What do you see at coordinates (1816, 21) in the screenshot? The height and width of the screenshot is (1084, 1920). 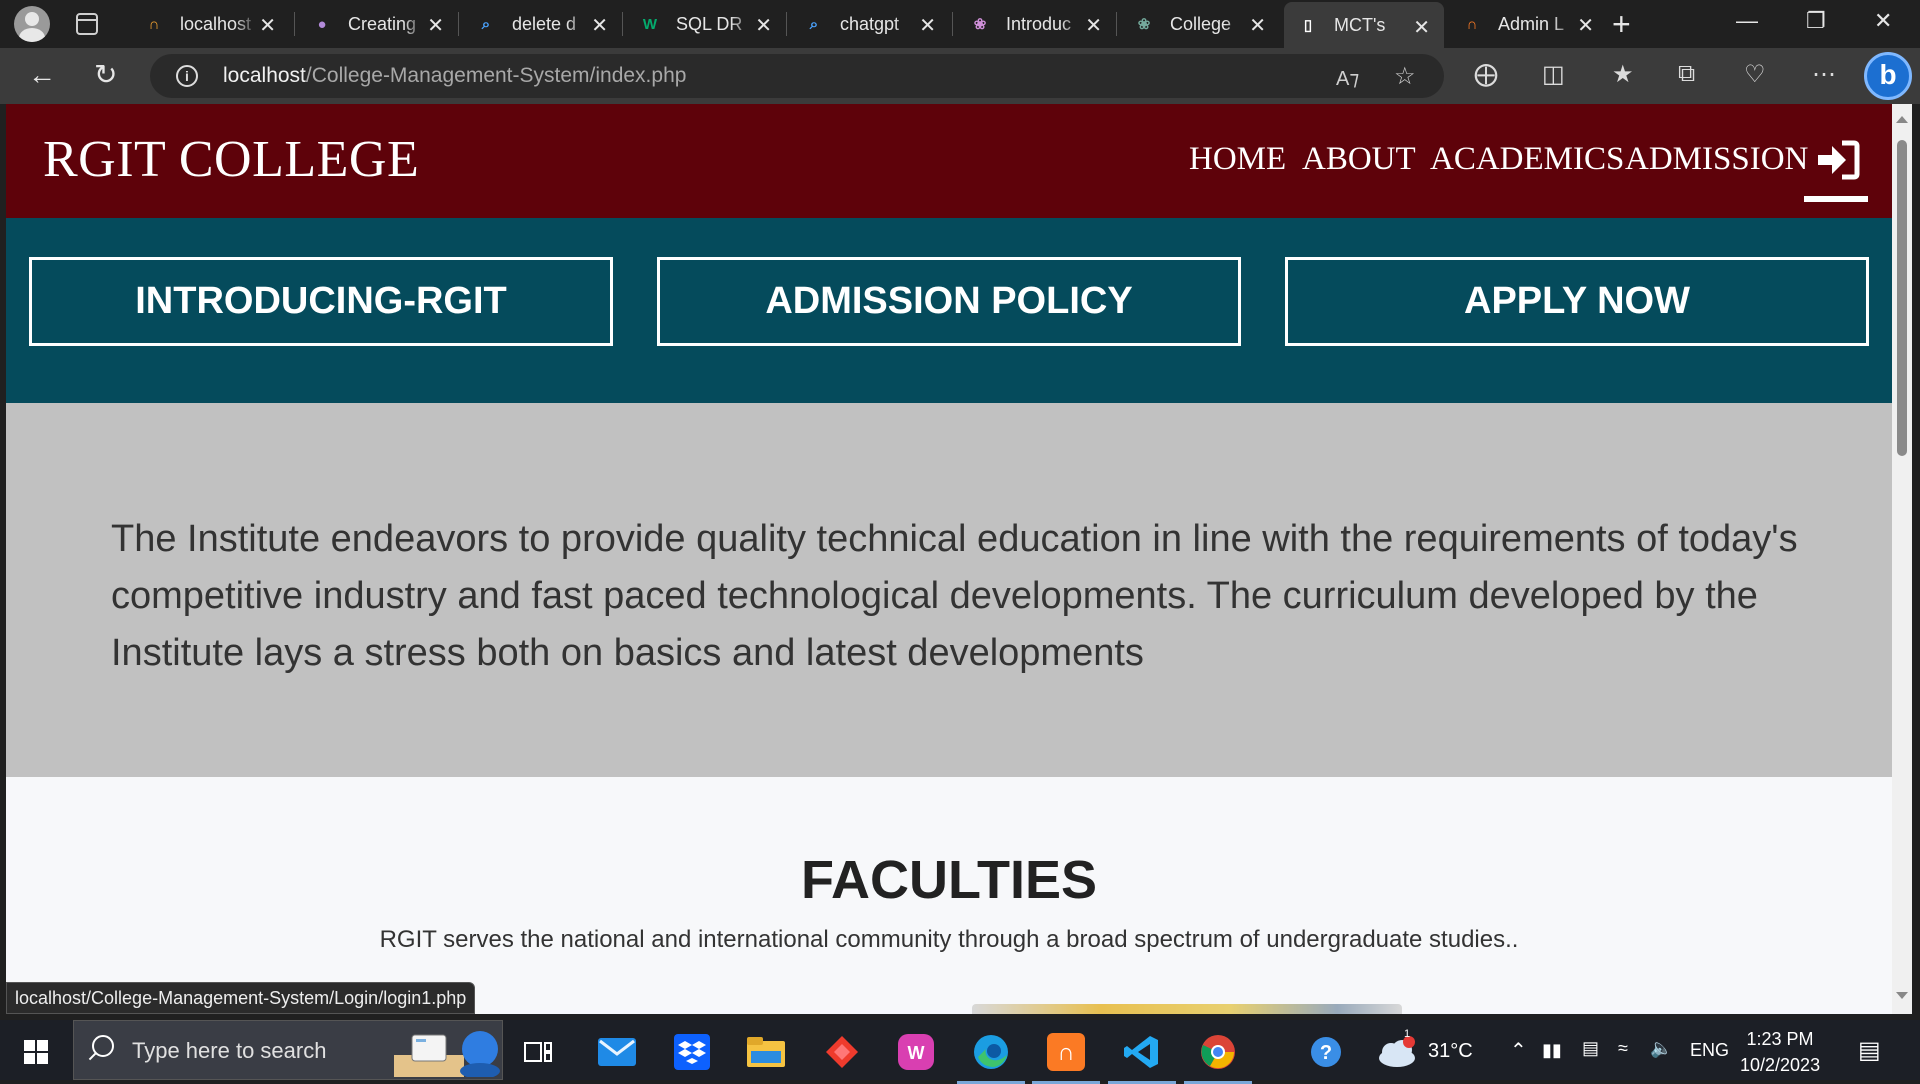 I see `restore-button: ❐` at bounding box center [1816, 21].